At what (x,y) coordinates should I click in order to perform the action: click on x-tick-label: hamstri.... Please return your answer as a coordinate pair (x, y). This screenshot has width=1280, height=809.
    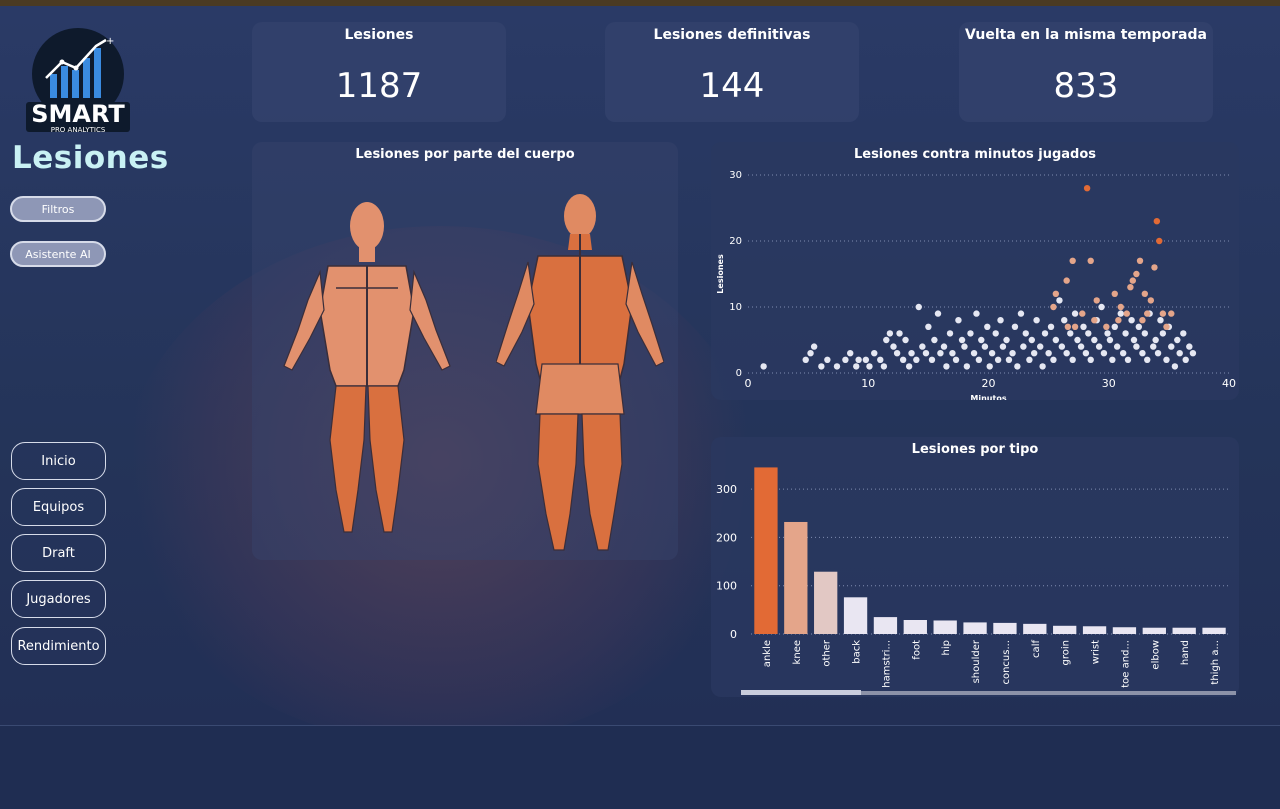
    Looking at the image, I should click on (886, 664).